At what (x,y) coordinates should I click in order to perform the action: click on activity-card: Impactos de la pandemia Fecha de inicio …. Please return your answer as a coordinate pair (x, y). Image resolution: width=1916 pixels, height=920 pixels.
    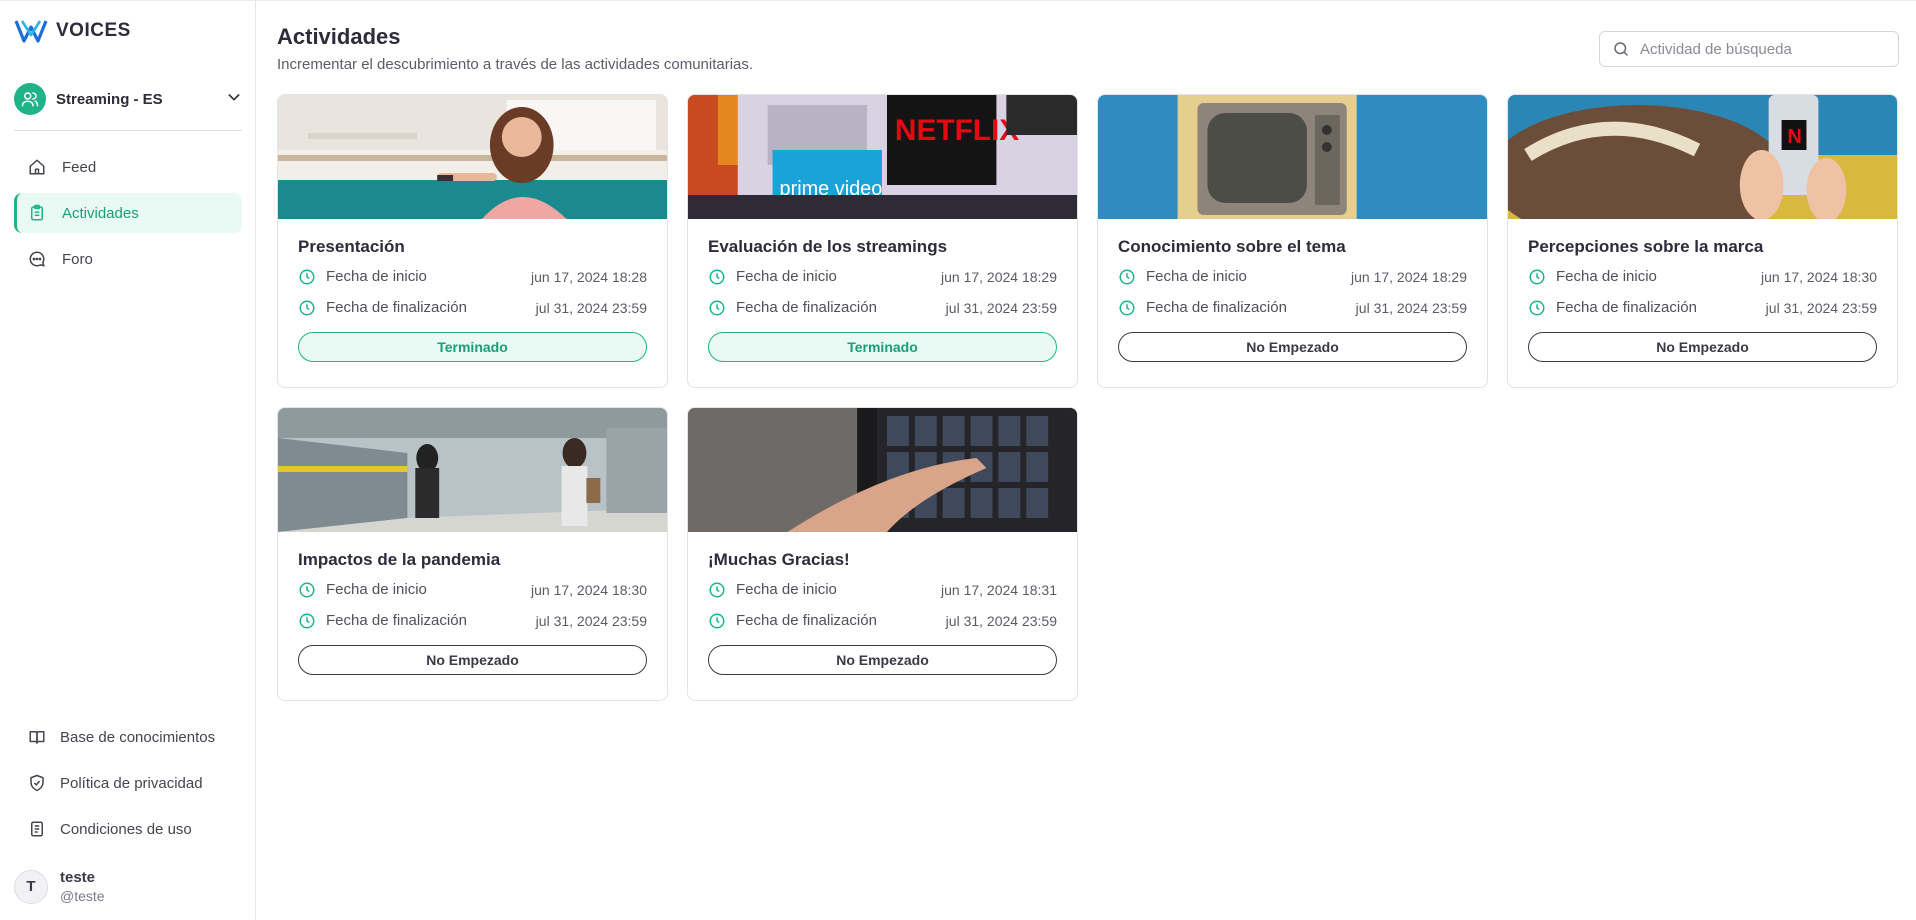
    Looking at the image, I should click on (472, 554).